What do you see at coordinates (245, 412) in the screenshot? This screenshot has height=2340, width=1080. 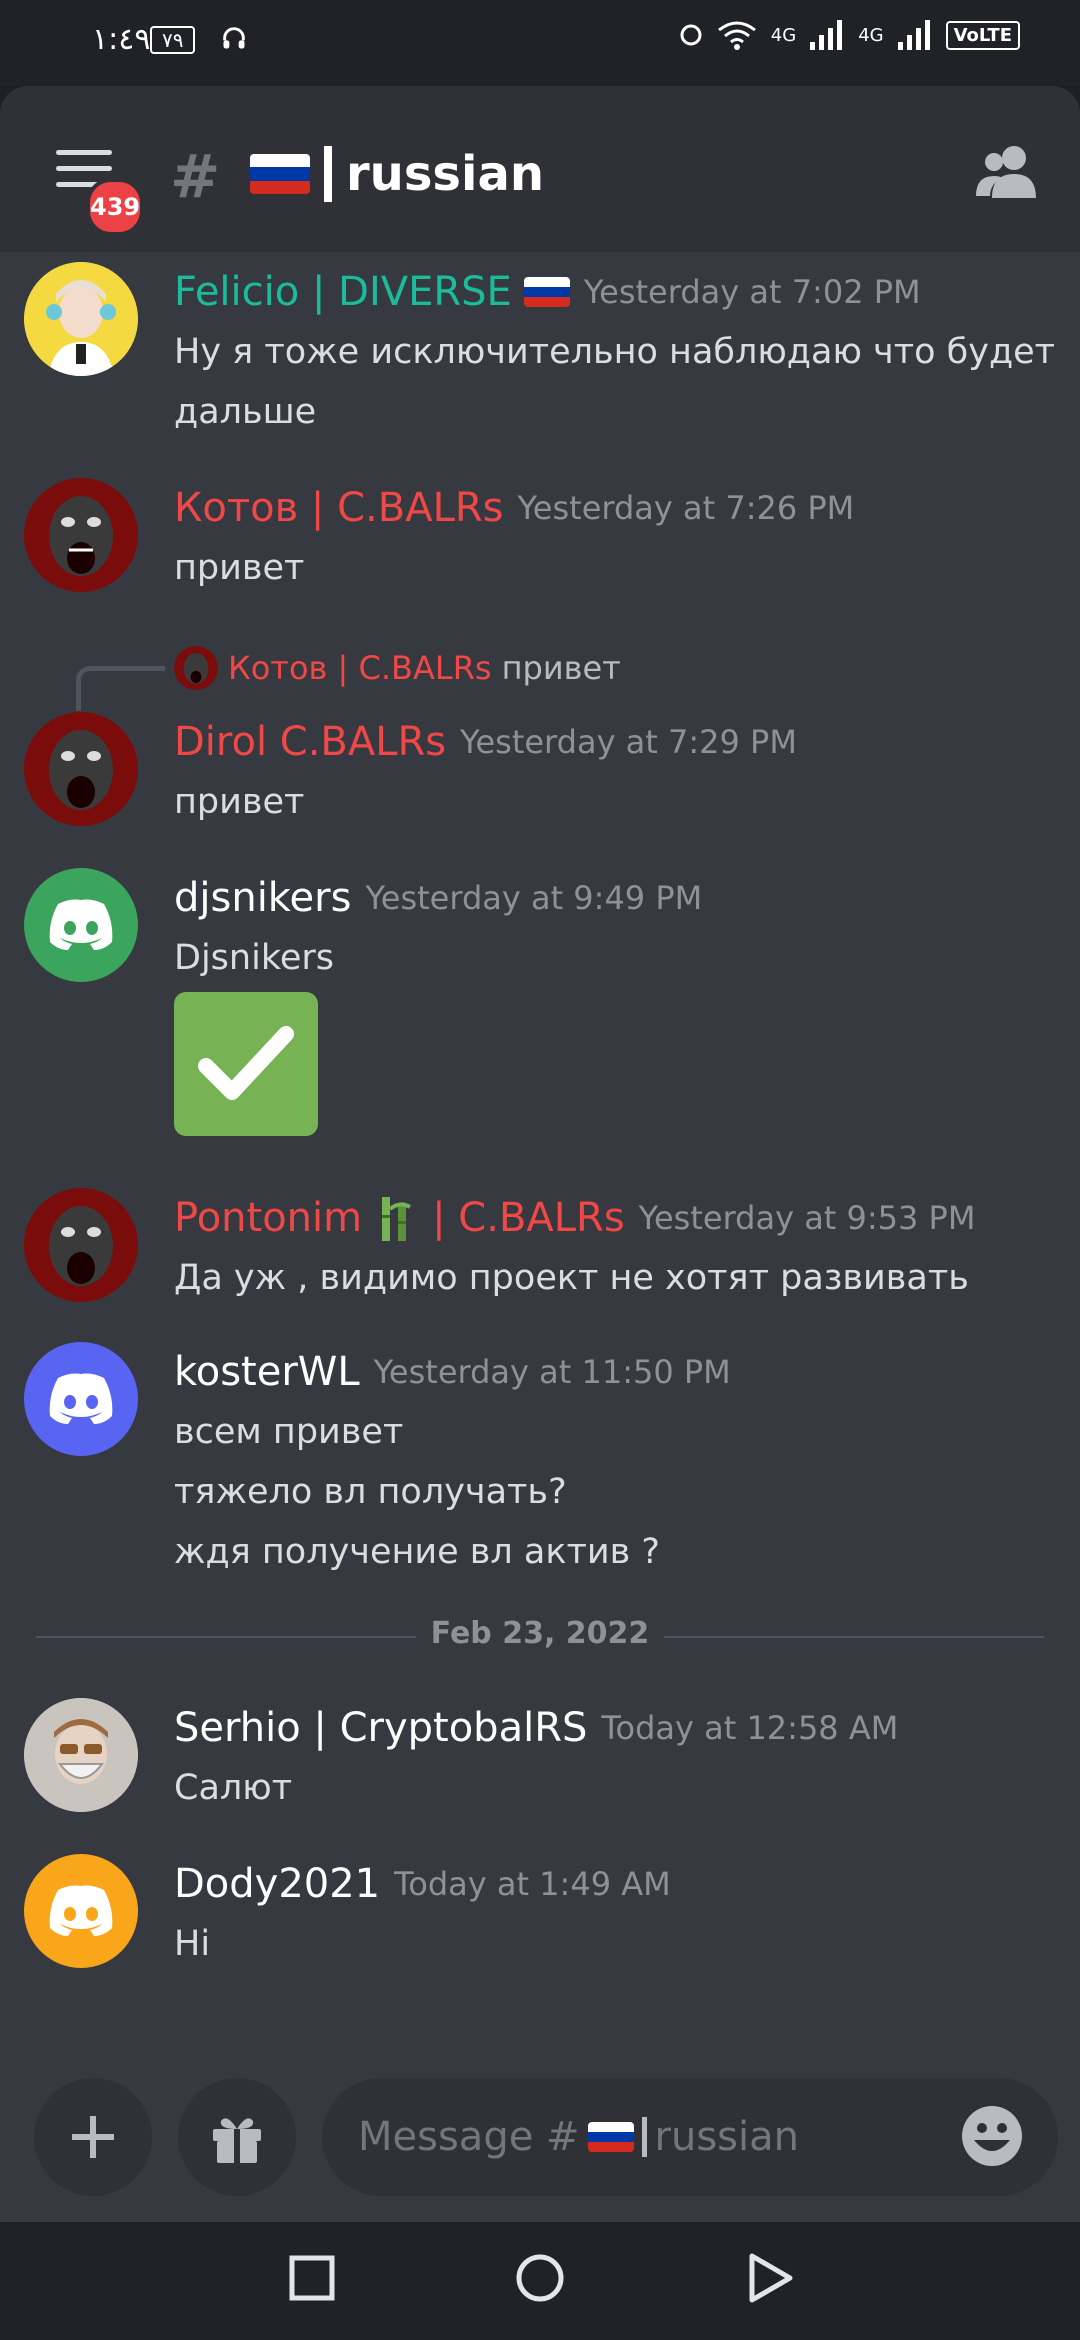 I see `message-line: дальше` at bounding box center [245, 412].